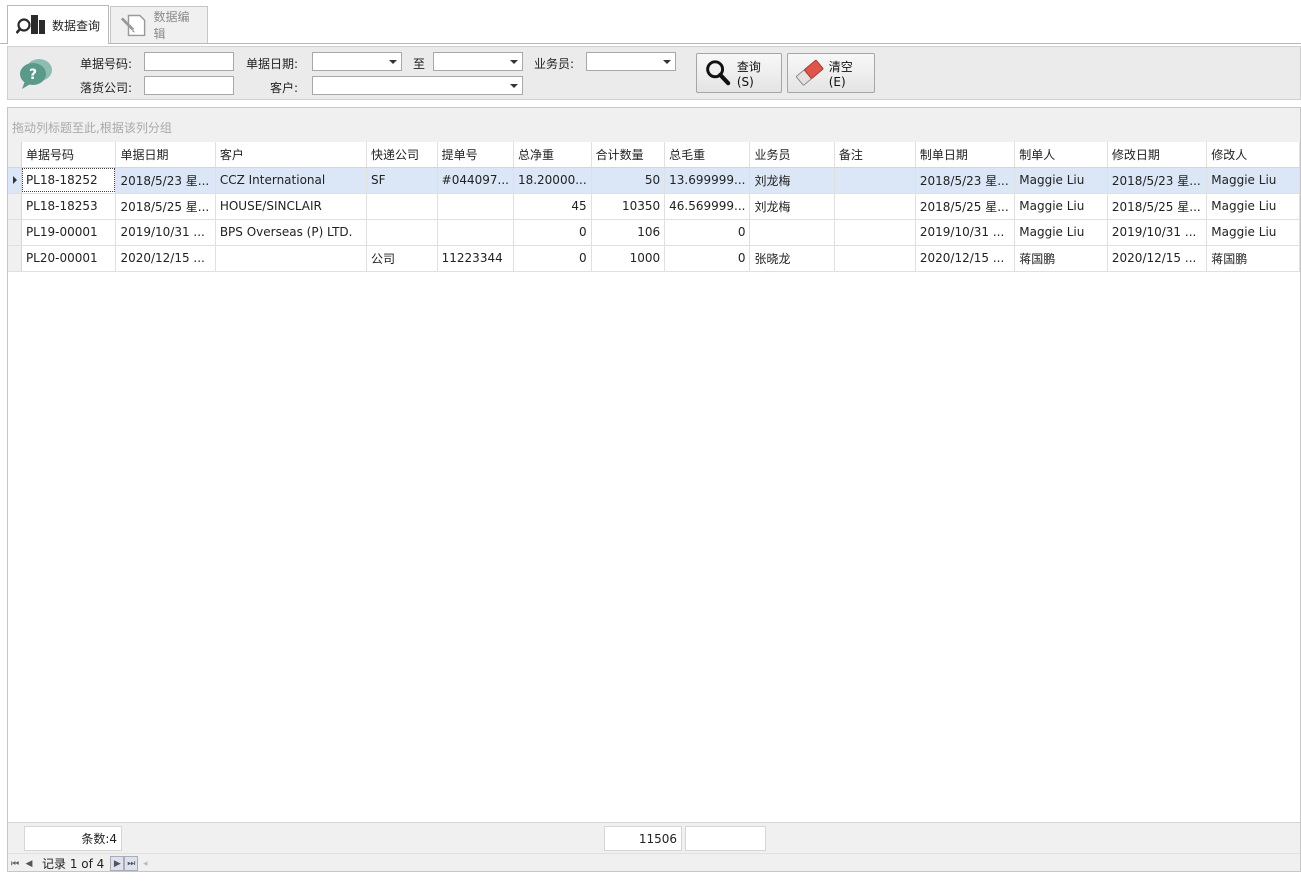  What do you see at coordinates (402, 155) in the screenshot?
I see `column-header: 快递公司` at bounding box center [402, 155].